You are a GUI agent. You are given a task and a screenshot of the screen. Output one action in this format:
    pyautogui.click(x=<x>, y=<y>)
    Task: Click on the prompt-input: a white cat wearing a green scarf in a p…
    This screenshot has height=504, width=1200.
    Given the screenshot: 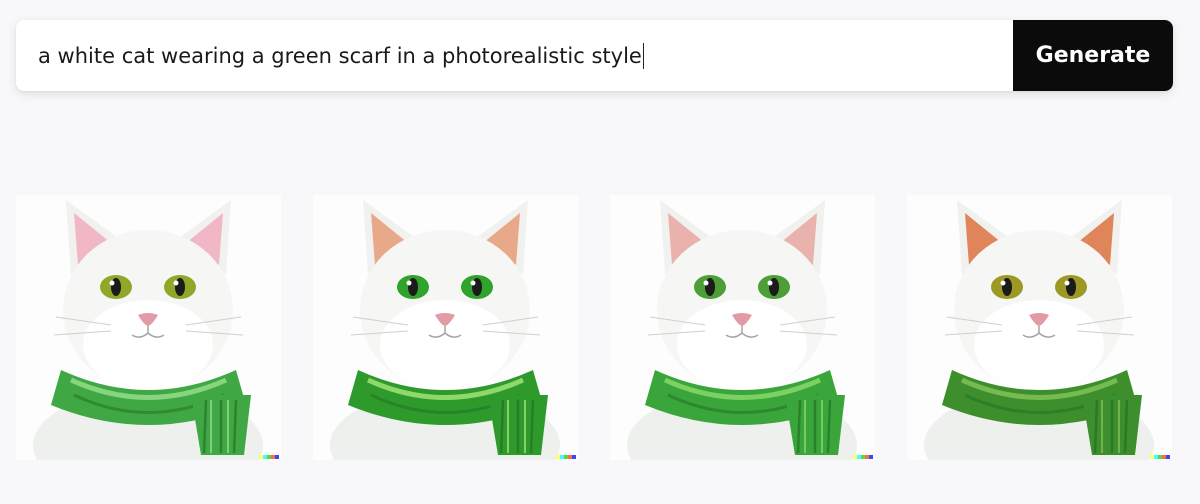 What is the action you would take?
    pyautogui.click(x=514, y=55)
    